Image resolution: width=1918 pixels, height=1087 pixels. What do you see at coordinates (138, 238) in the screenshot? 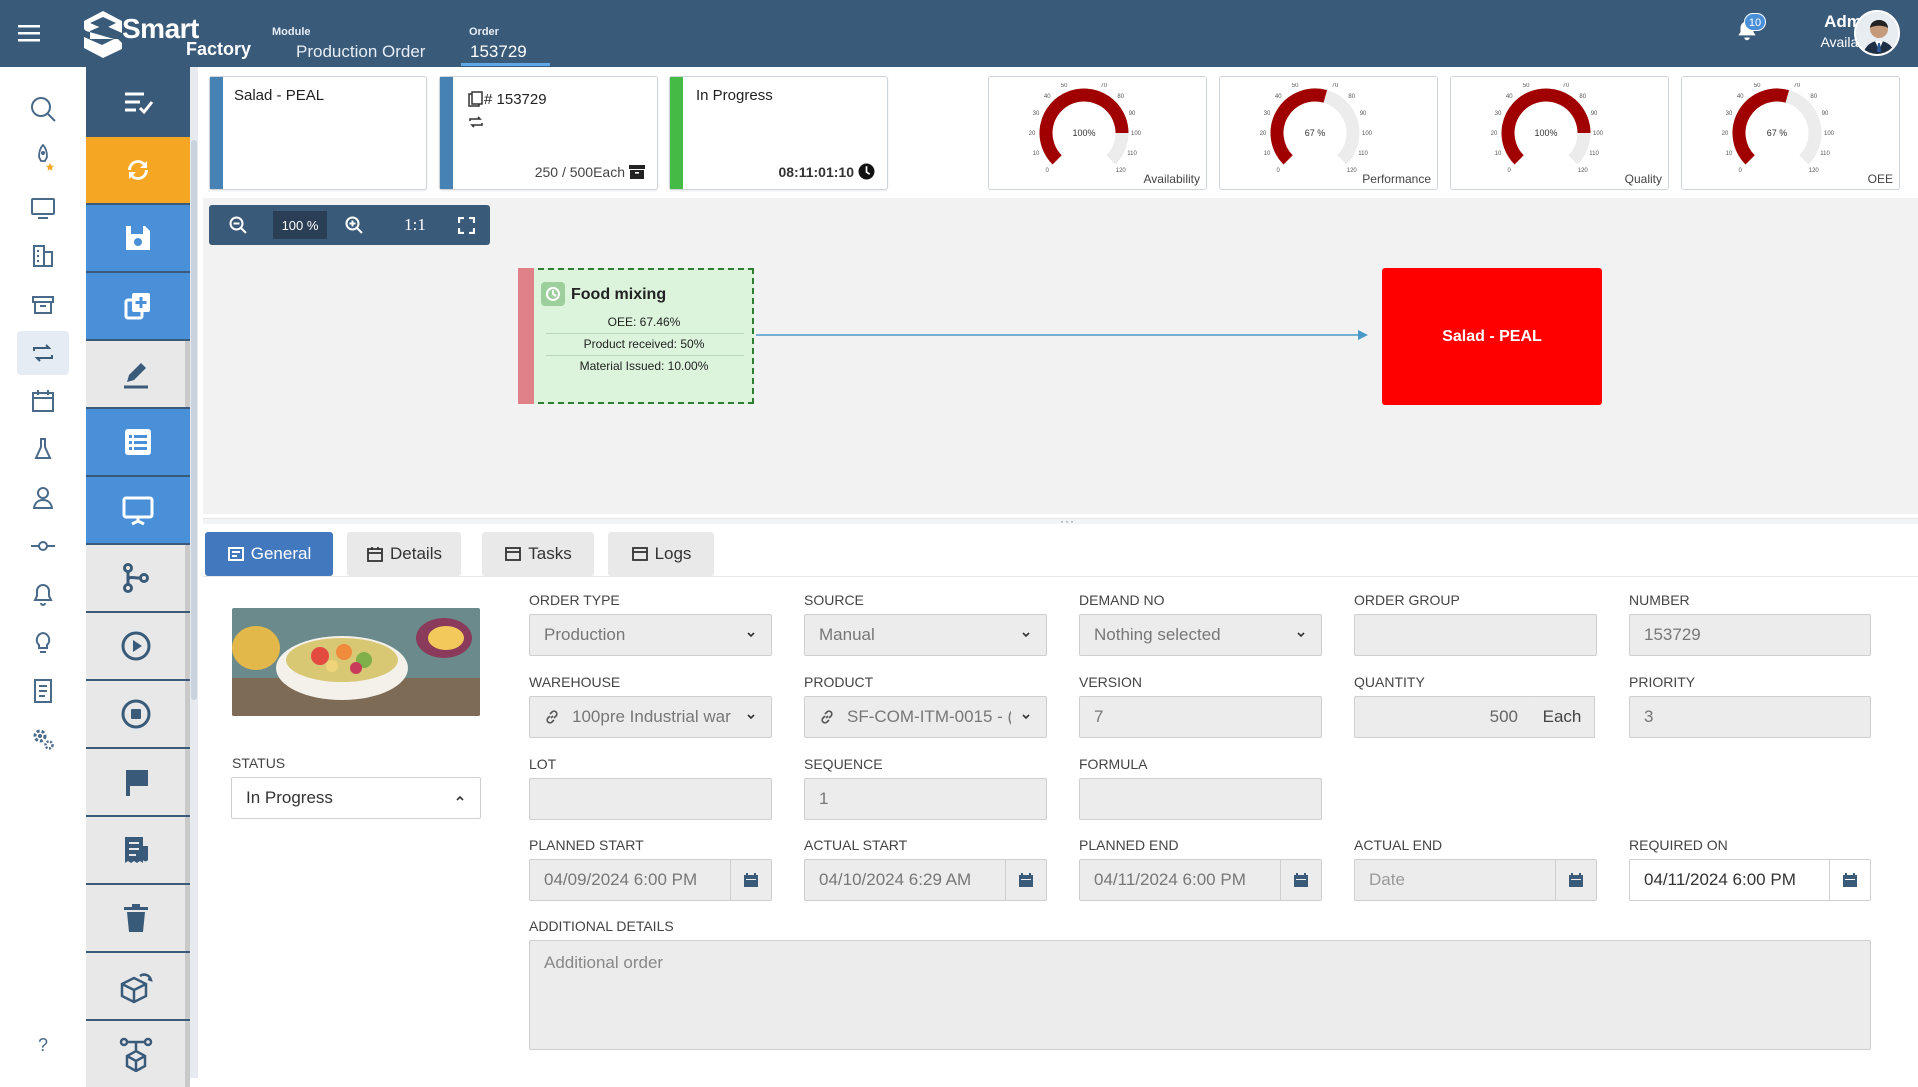
I see `save-icon` at bounding box center [138, 238].